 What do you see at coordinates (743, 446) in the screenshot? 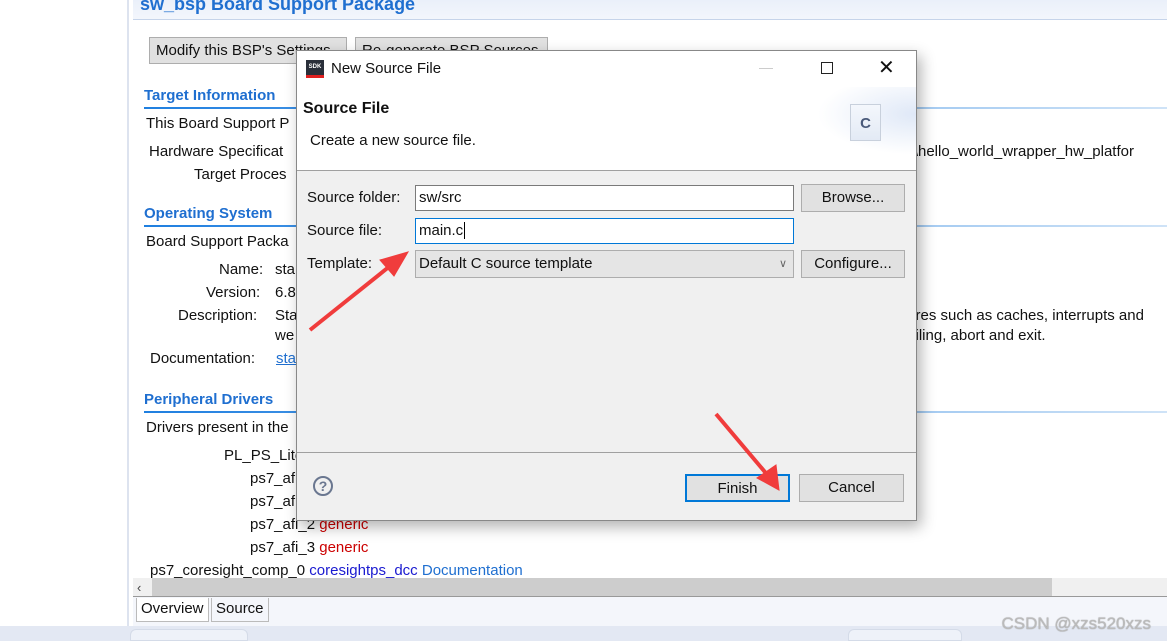
I see `arrow-to-finish` at bounding box center [743, 446].